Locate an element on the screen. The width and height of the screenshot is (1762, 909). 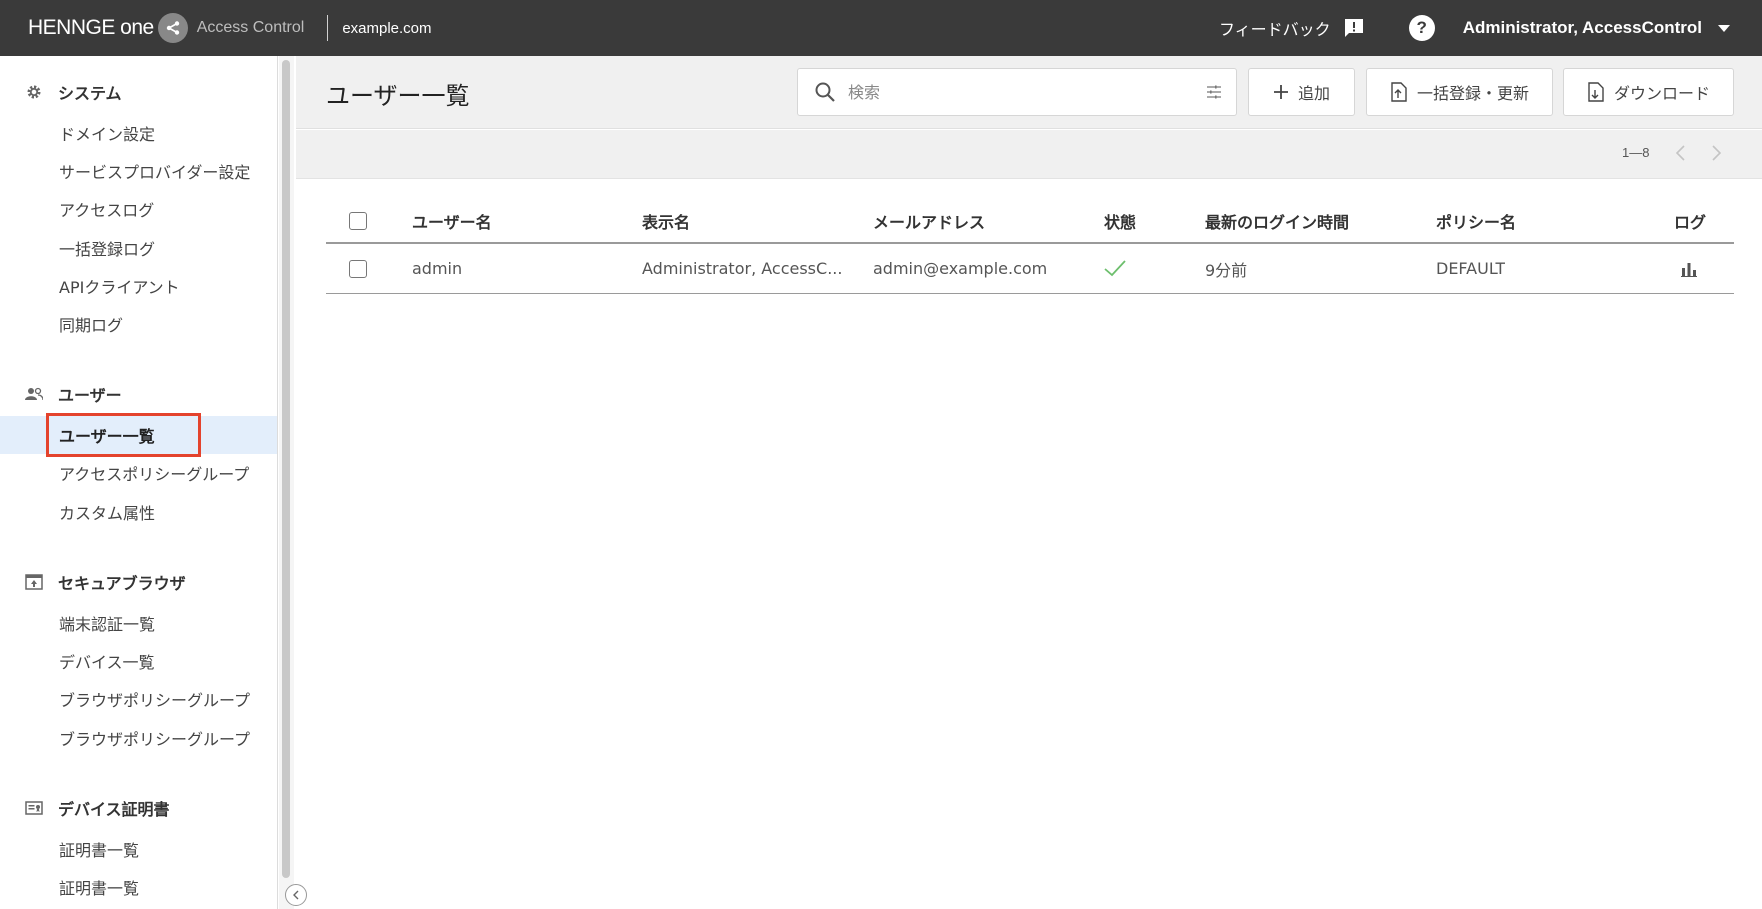
sidebar-item-service-provider-settings: サービスプロバイダー設定 is located at coordinates (138, 171).